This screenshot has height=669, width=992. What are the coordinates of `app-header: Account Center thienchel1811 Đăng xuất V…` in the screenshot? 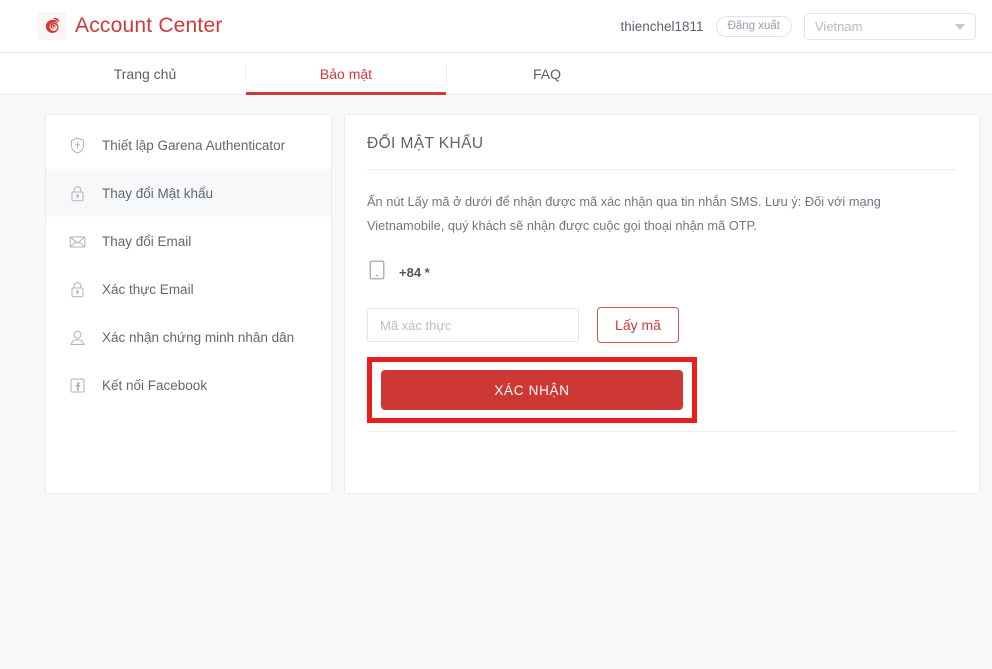 It's located at (496, 26).